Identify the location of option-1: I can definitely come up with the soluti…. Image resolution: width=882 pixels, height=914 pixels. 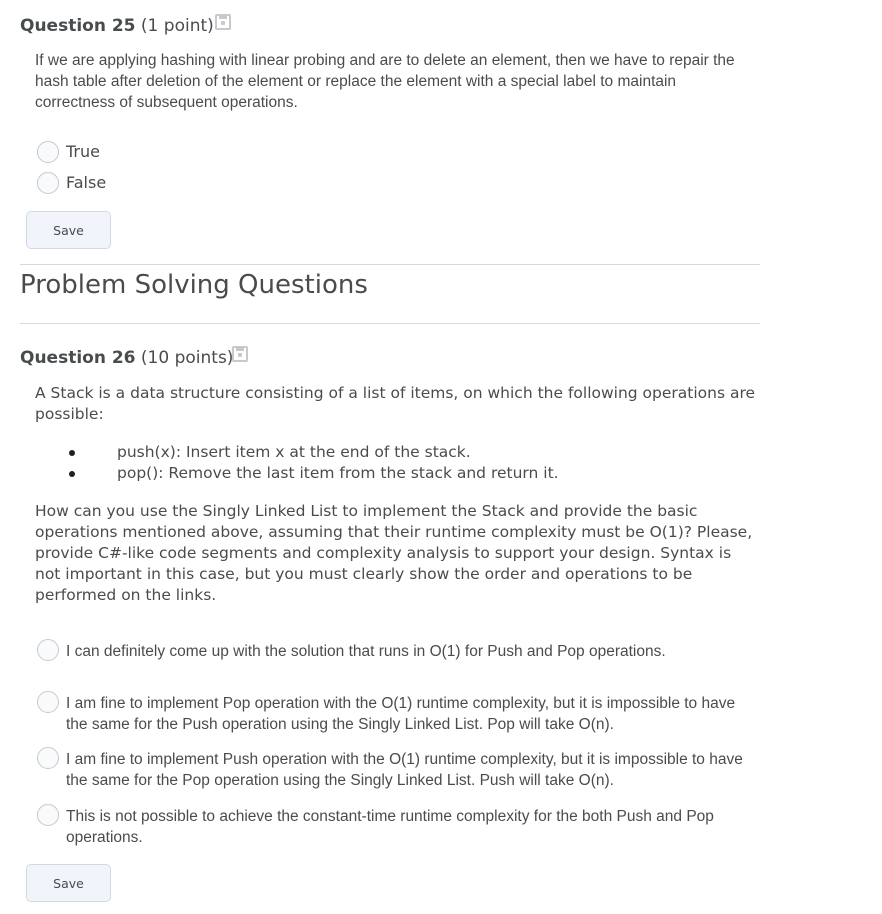
(396, 650).